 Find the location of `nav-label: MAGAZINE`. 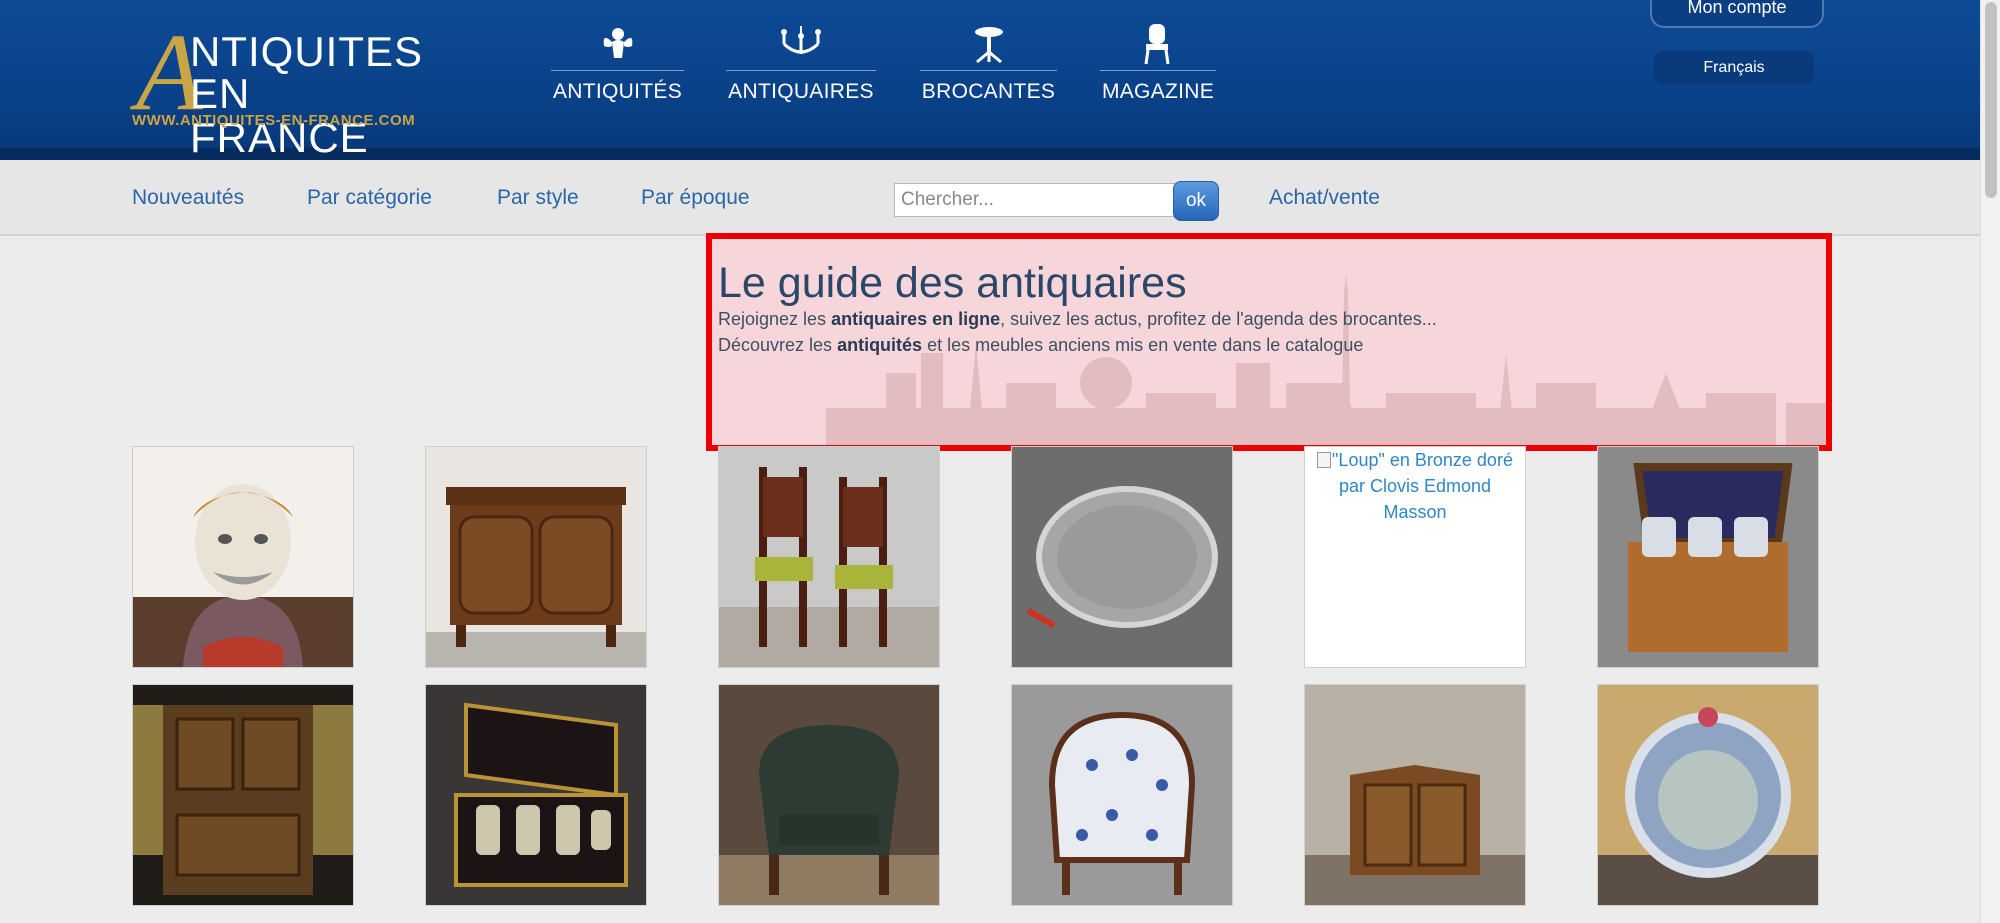

nav-label: MAGAZINE is located at coordinates (1158, 91).